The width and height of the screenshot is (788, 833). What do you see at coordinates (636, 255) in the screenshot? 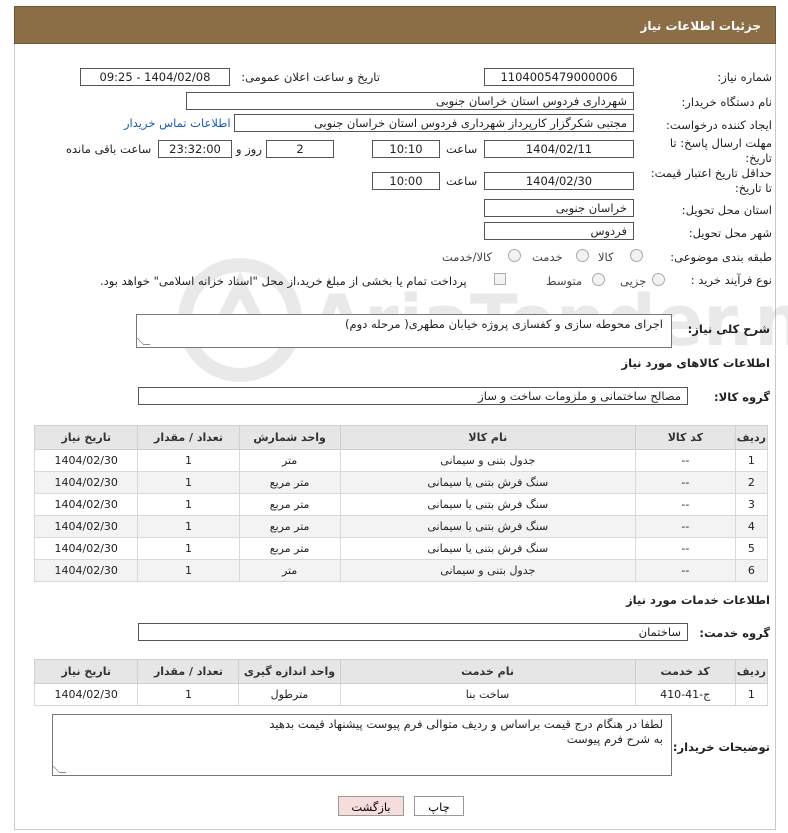
I see `category-radio-goods` at bounding box center [636, 255].